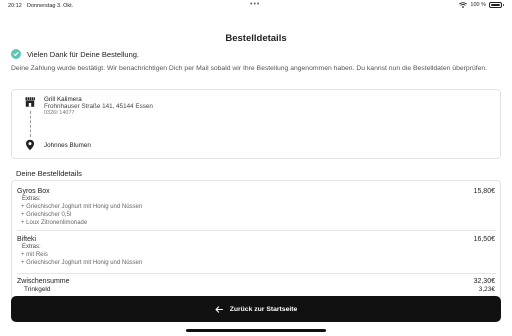 This screenshot has height=336, width=512. I want to click on tip-label: Trinkgeld, so click(37, 289).